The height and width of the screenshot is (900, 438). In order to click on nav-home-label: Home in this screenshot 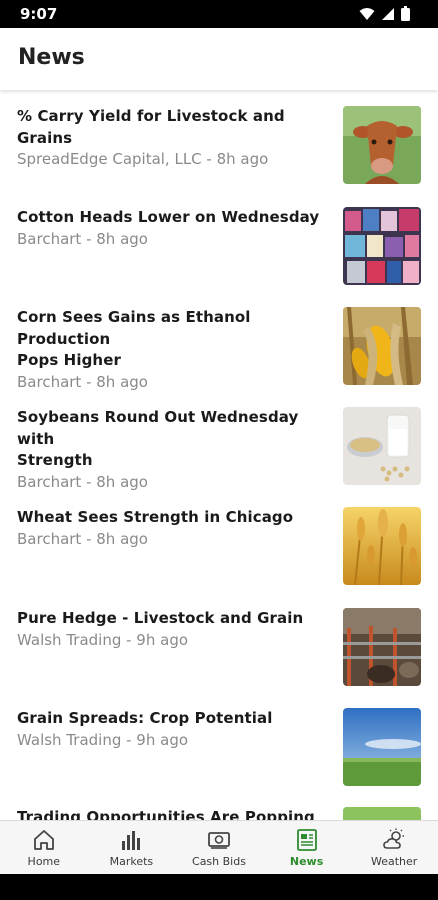, I will do `click(44, 861)`.